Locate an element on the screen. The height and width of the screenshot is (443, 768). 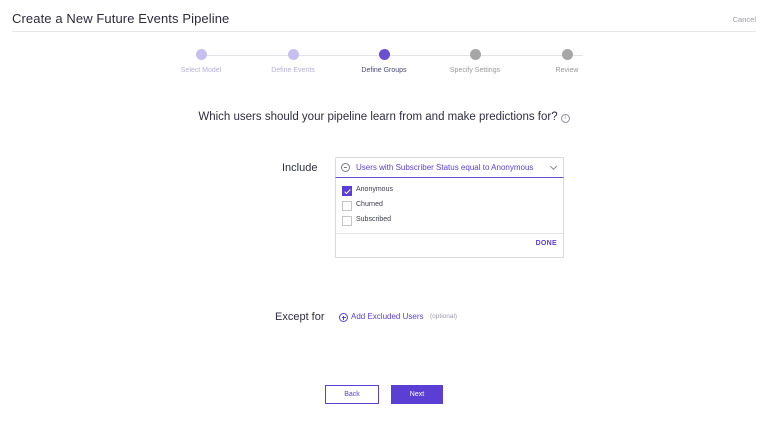
step-label: Specify Settings is located at coordinates (475, 70).